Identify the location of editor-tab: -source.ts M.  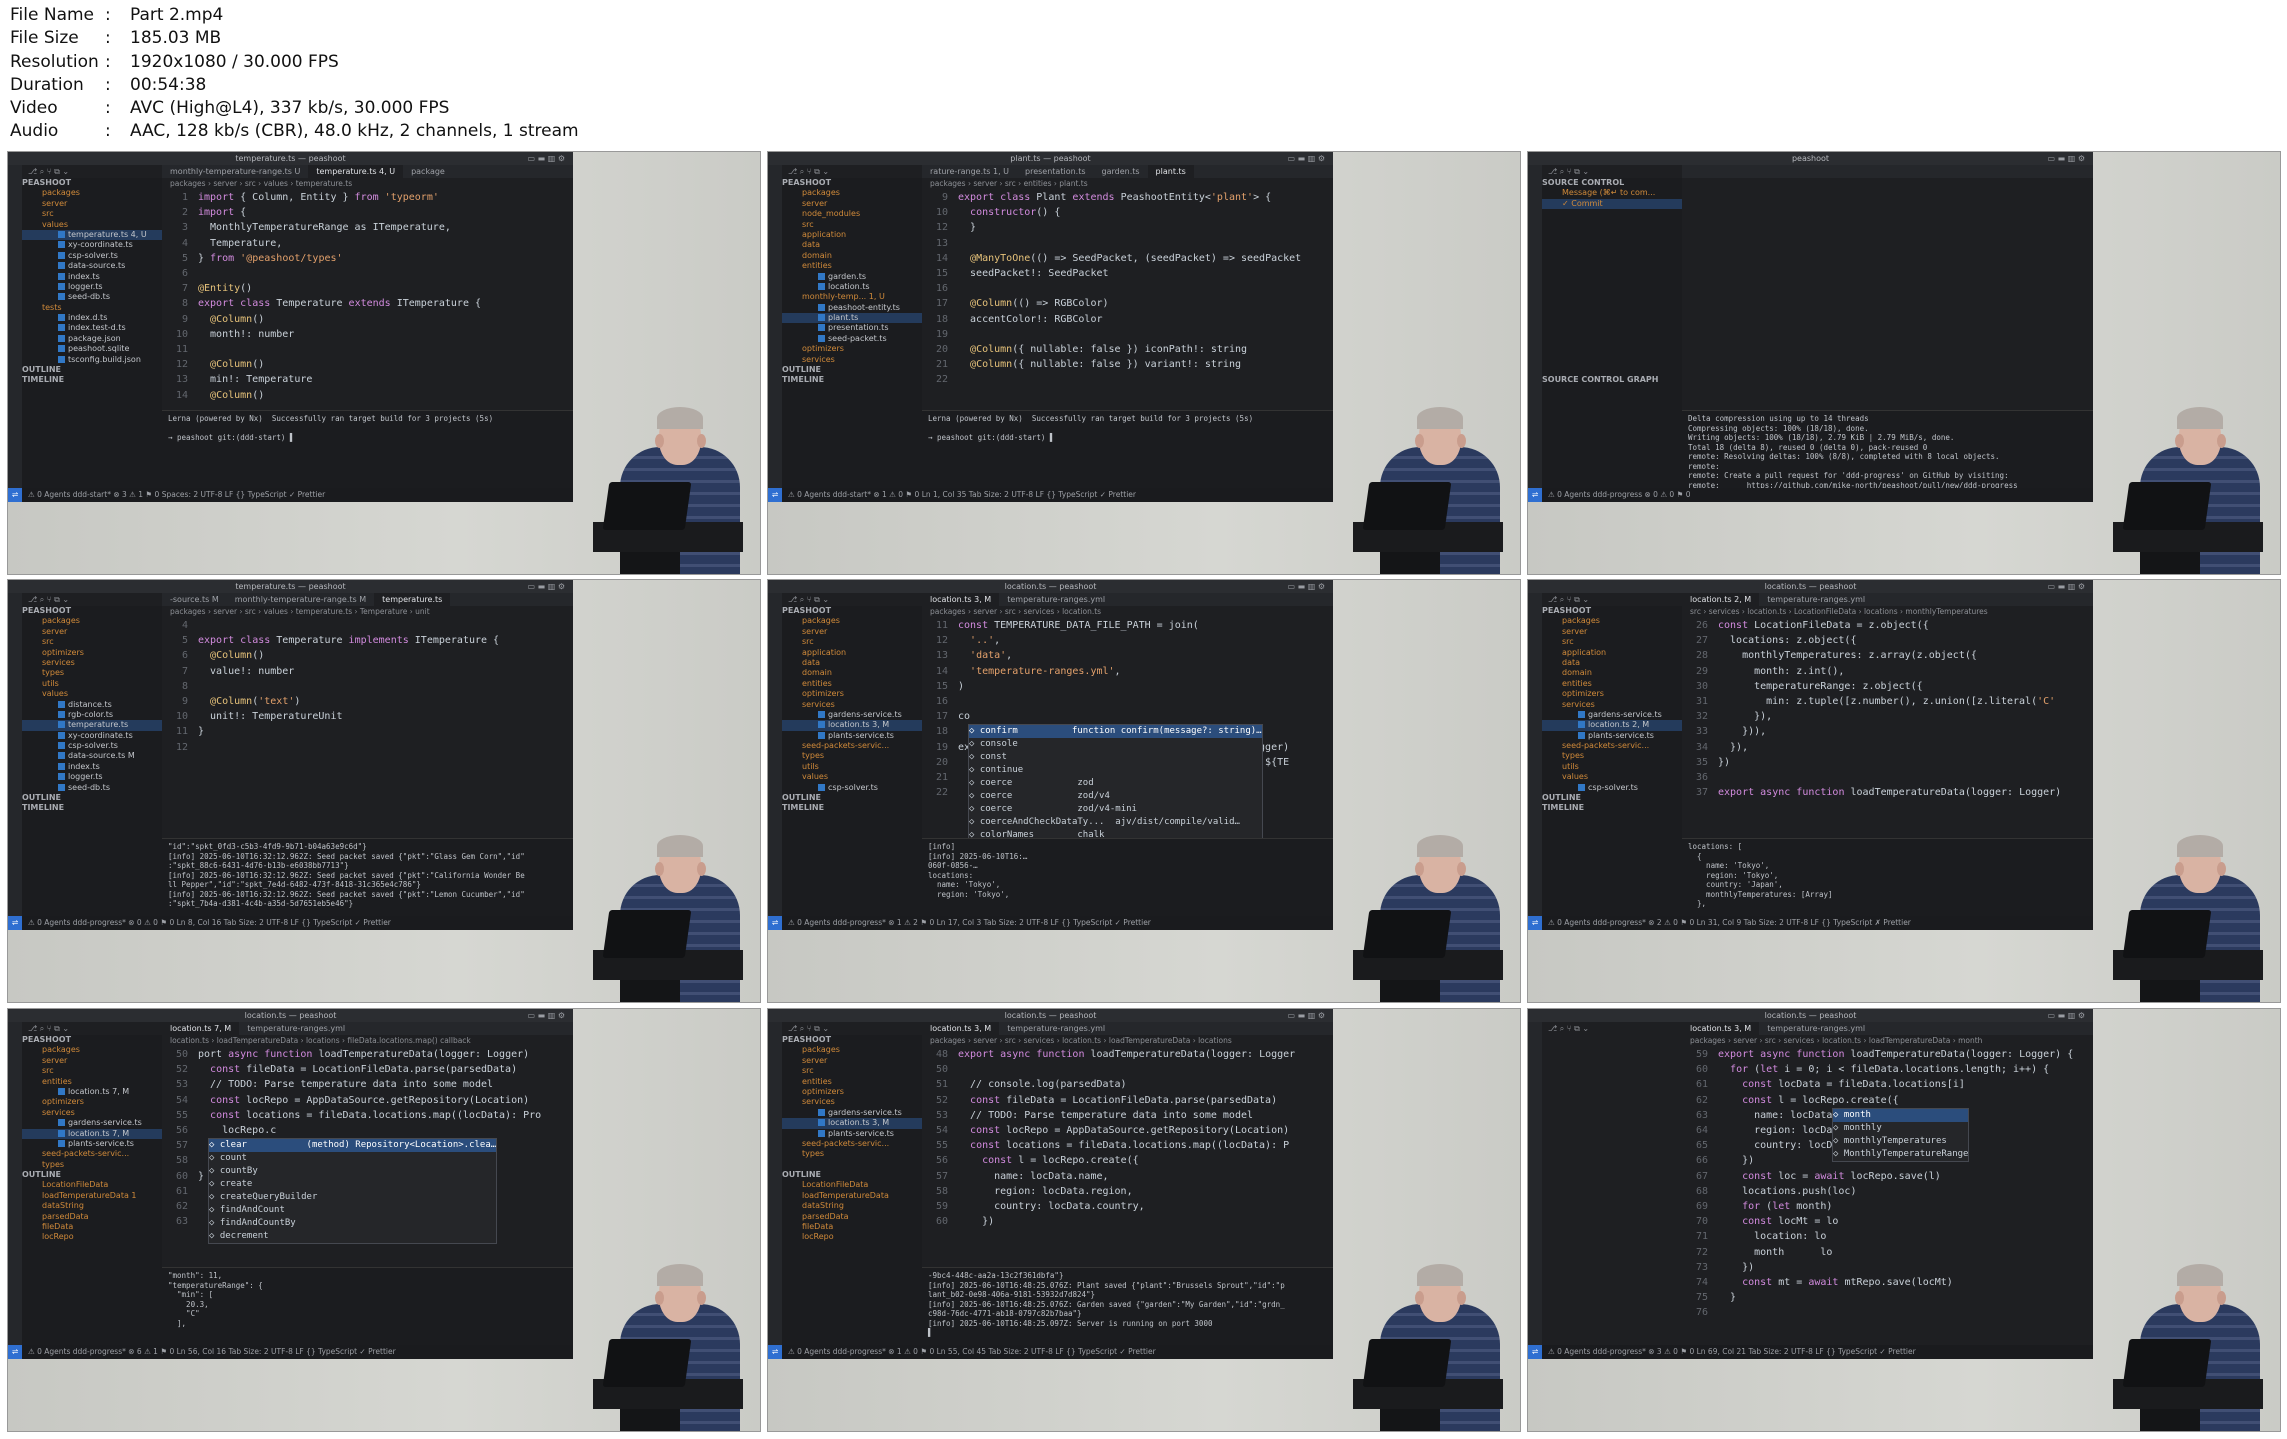
(194, 599).